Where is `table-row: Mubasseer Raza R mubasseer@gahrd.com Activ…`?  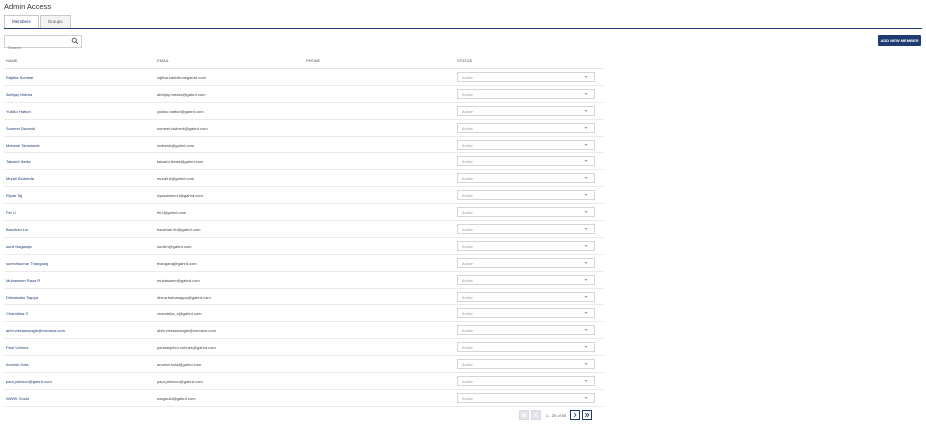 table-row: Mubasseer Raza R mubasseer@gahrd.com Activ… is located at coordinates (304, 280).